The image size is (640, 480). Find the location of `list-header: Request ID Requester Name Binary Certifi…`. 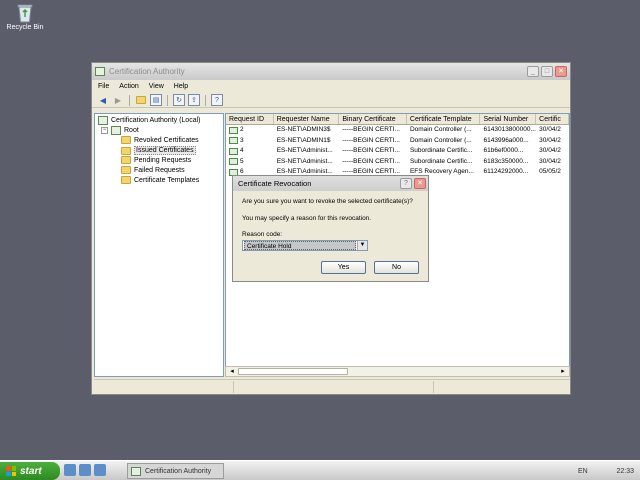

list-header: Request ID Requester Name Binary Certifi… is located at coordinates (397, 119).